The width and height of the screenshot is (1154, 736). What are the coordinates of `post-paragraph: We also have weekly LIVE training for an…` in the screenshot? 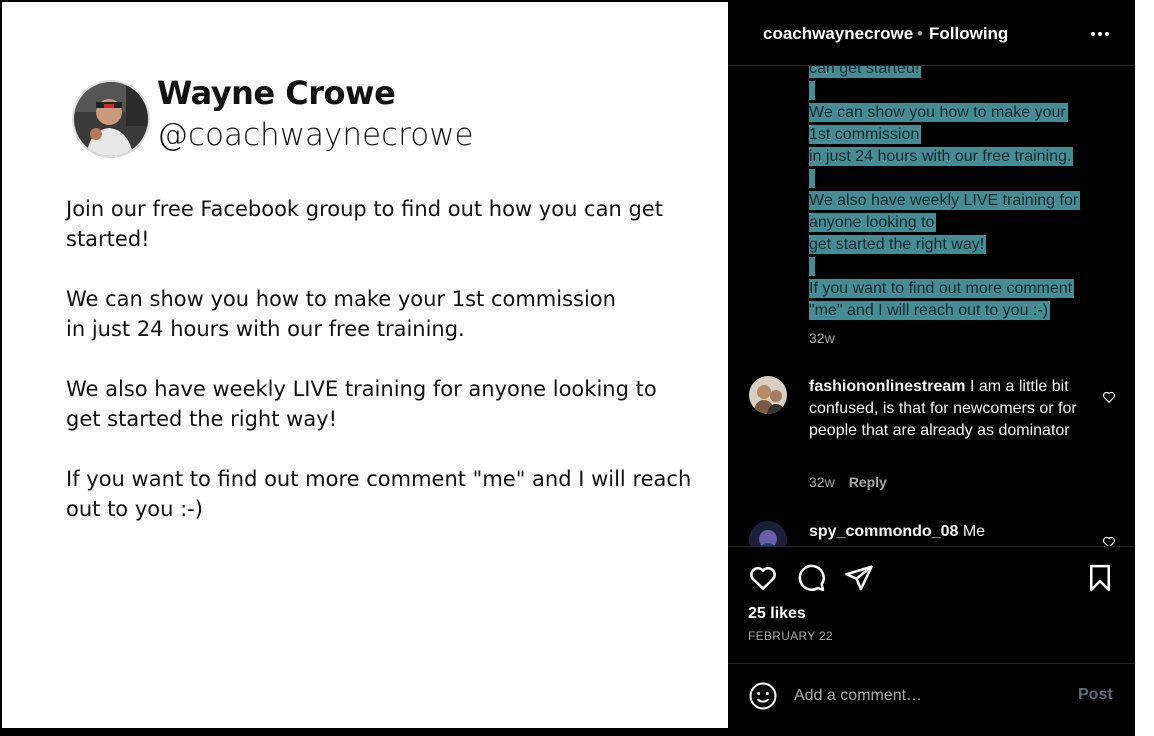 It's located at (361, 404).